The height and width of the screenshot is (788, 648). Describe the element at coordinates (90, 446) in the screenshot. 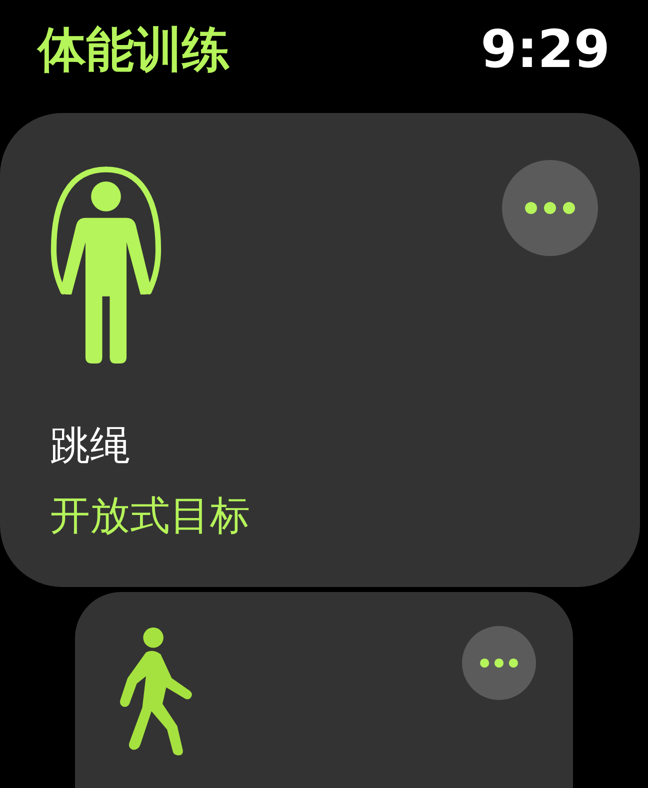

I see `workout-name: 跳绳` at that location.